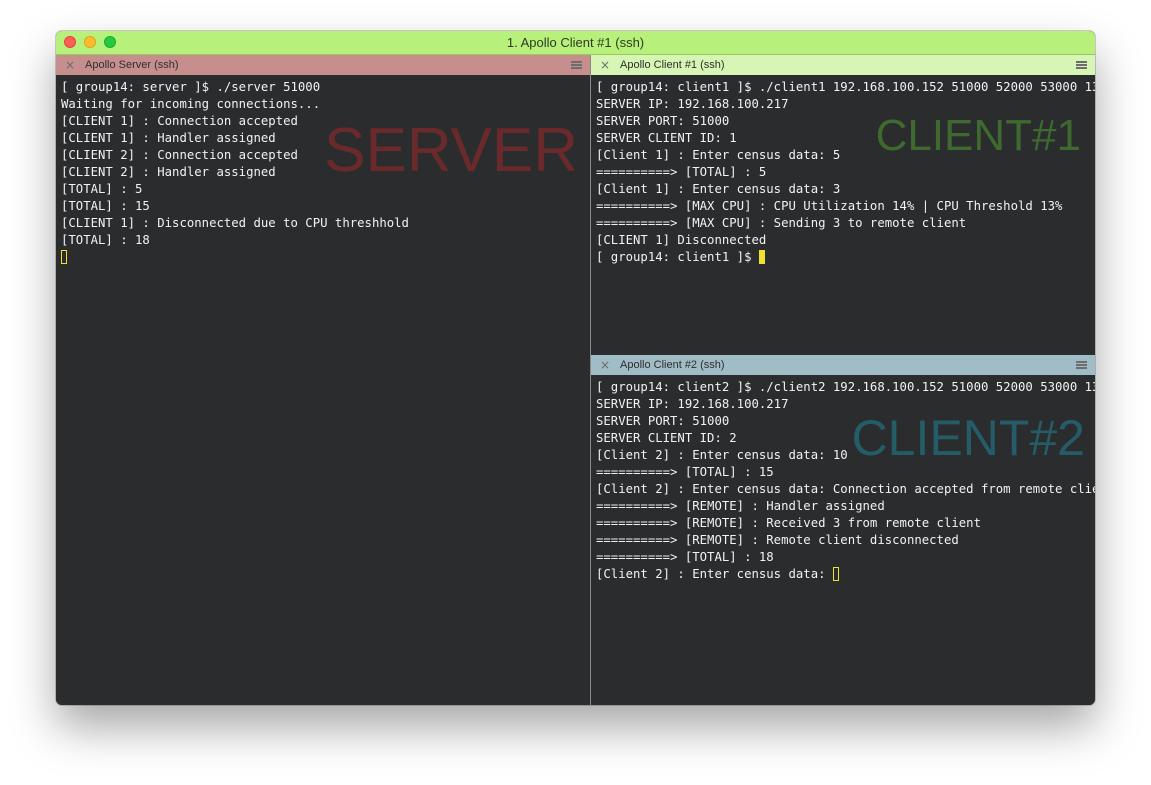  Describe the element at coordinates (235, 257) in the screenshot. I see `prompt-line` at that location.